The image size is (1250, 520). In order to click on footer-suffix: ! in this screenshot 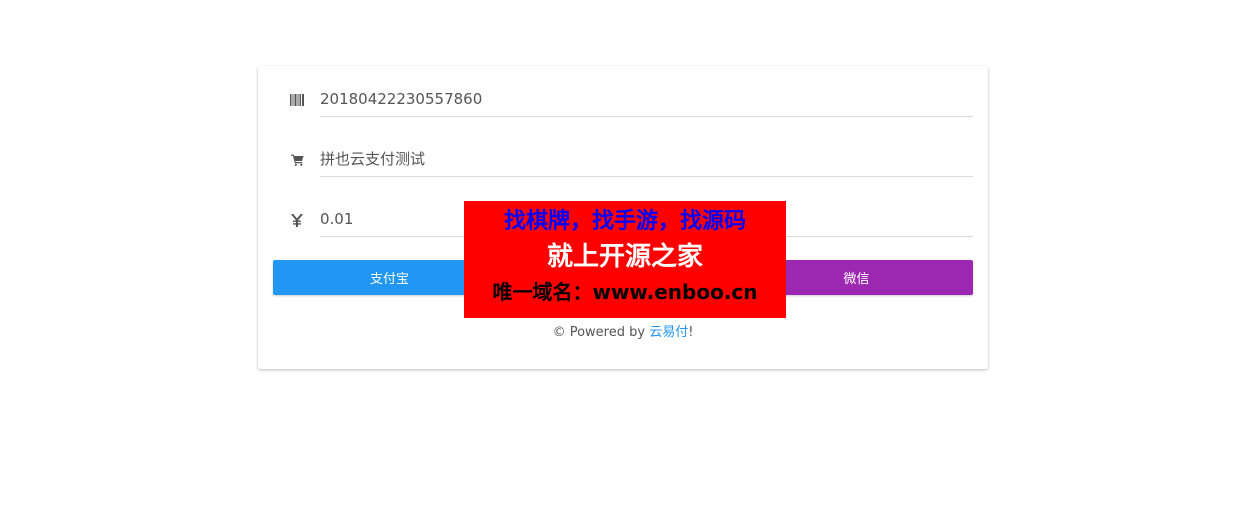, I will do `click(691, 332)`.